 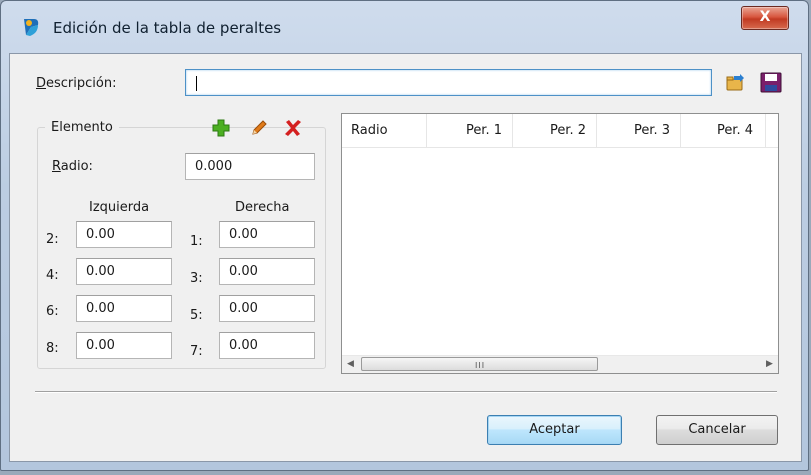 What do you see at coordinates (196, 83) in the screenshot?
I see `text-caret` at bounding box center [196, 83].